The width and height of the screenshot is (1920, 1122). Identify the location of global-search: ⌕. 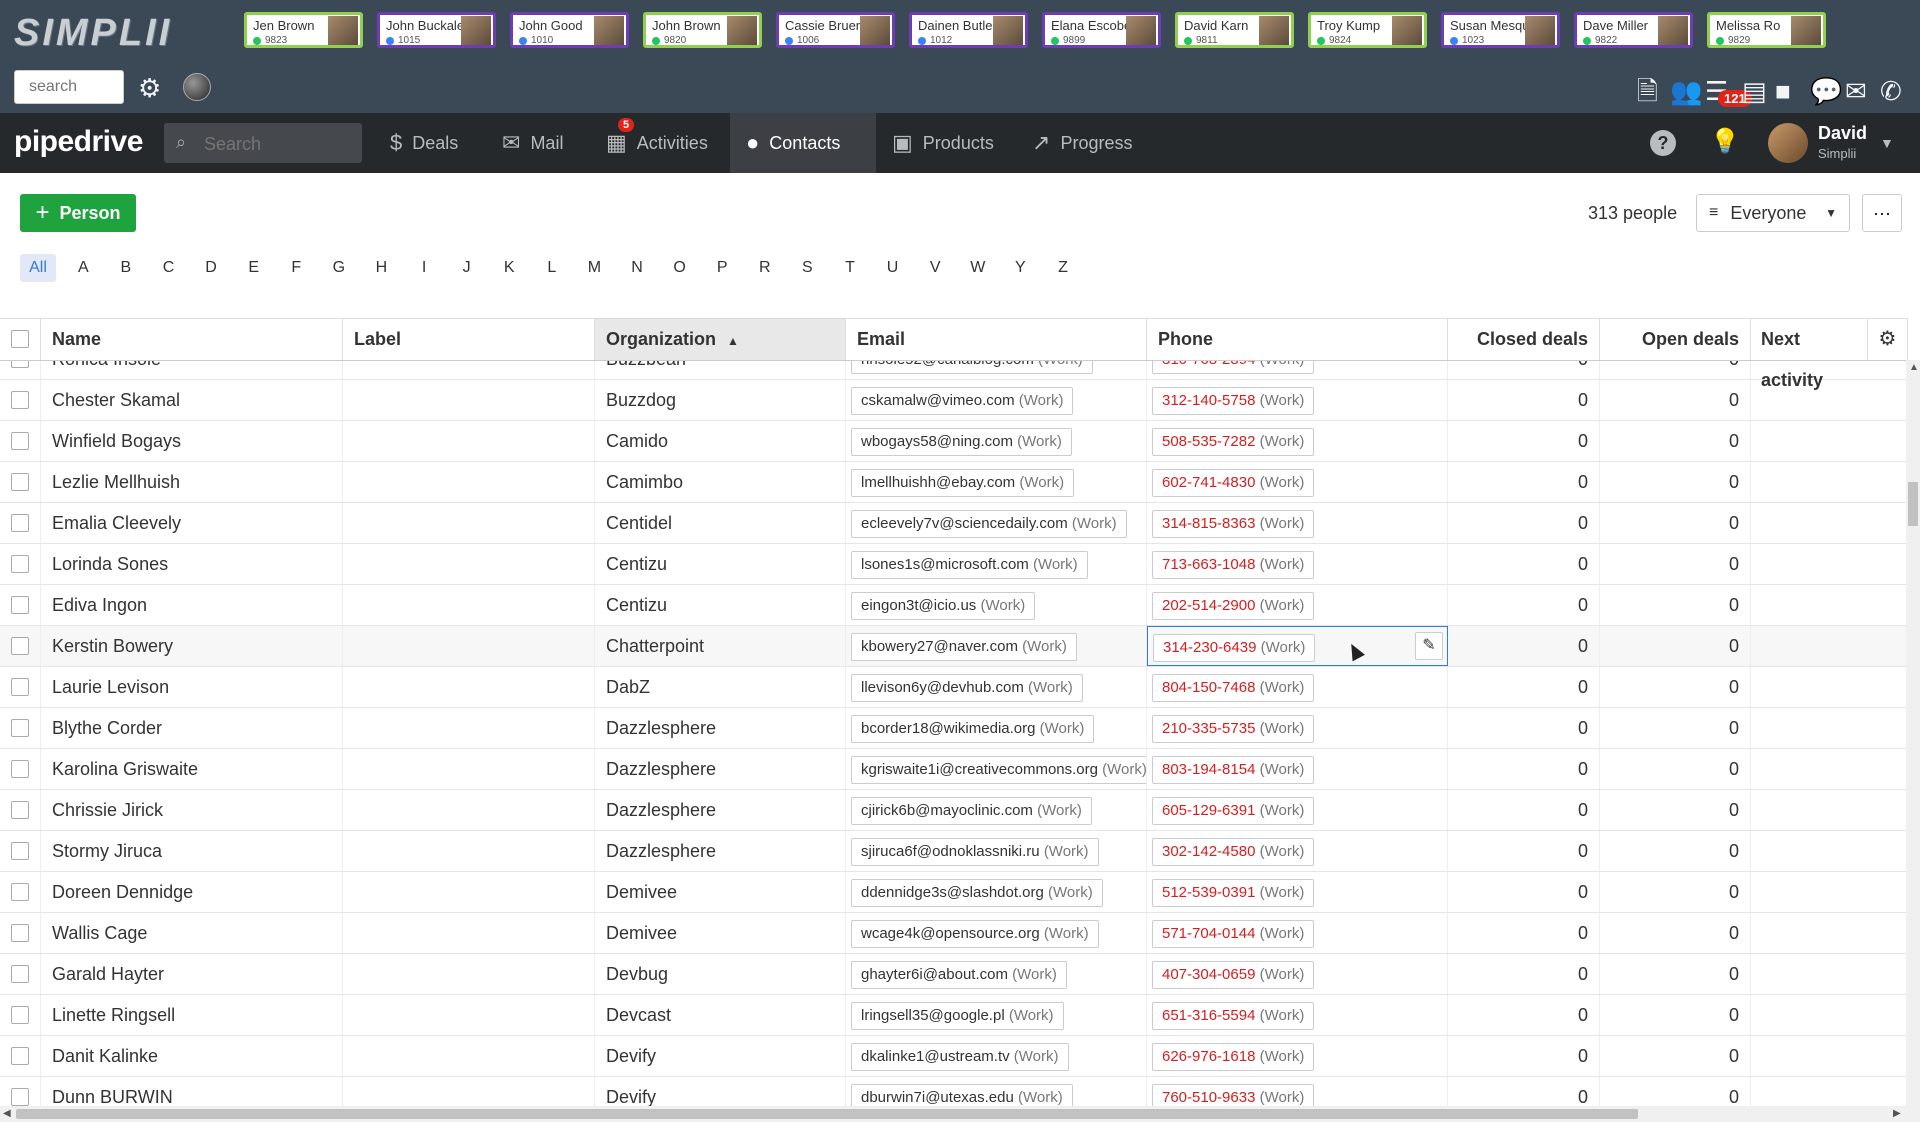
(263, 144).